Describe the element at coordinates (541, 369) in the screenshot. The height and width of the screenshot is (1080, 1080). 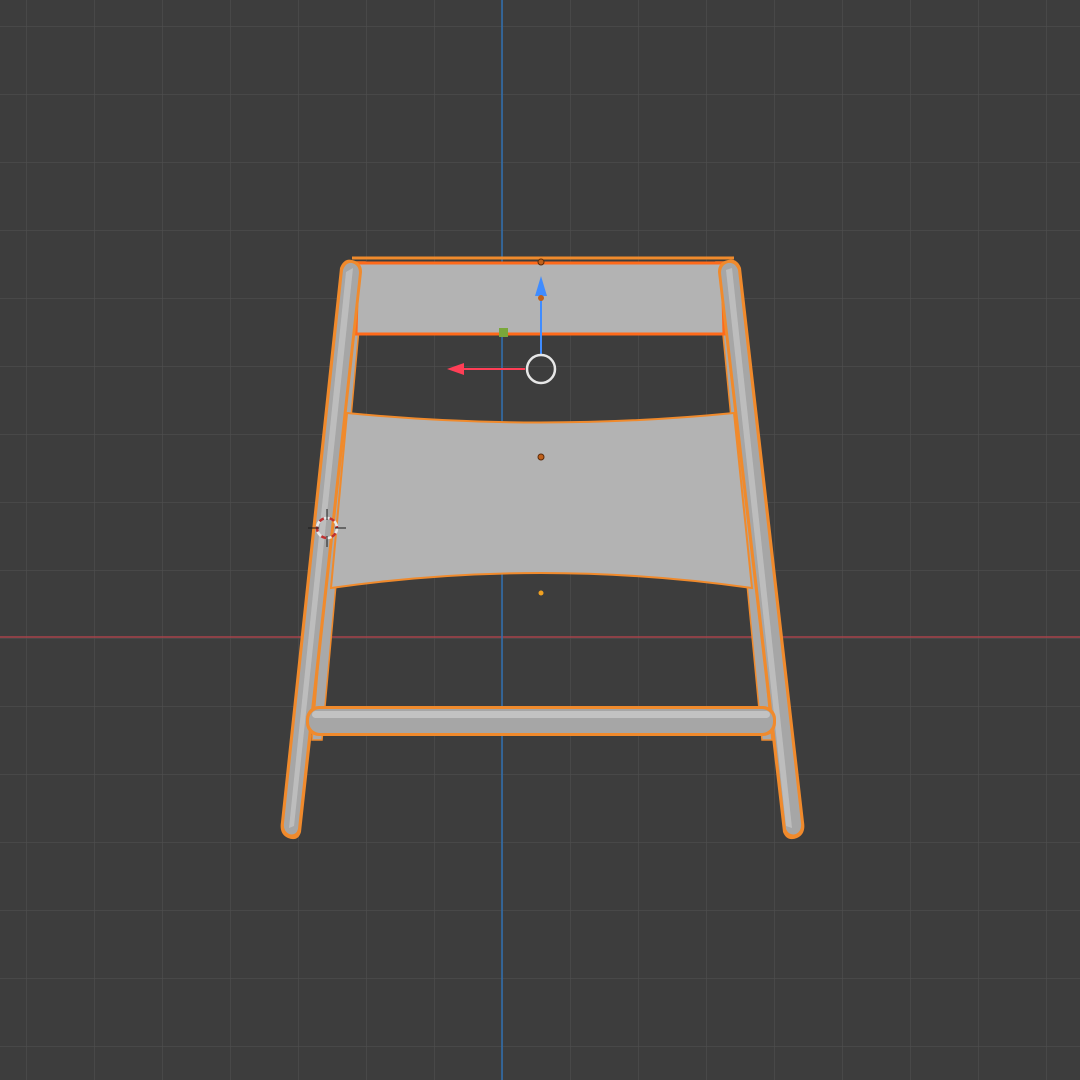
I see `gizmo-center-ring-icon` at that location.